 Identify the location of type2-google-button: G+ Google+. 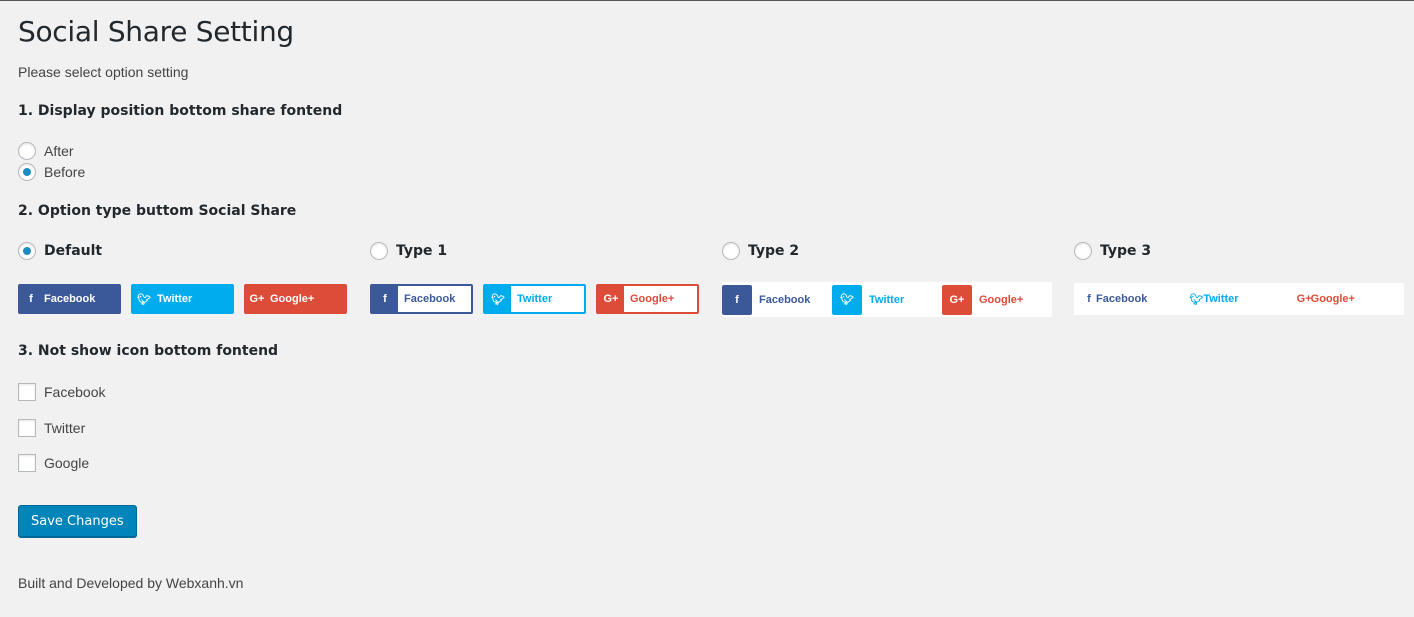
(992, 299).